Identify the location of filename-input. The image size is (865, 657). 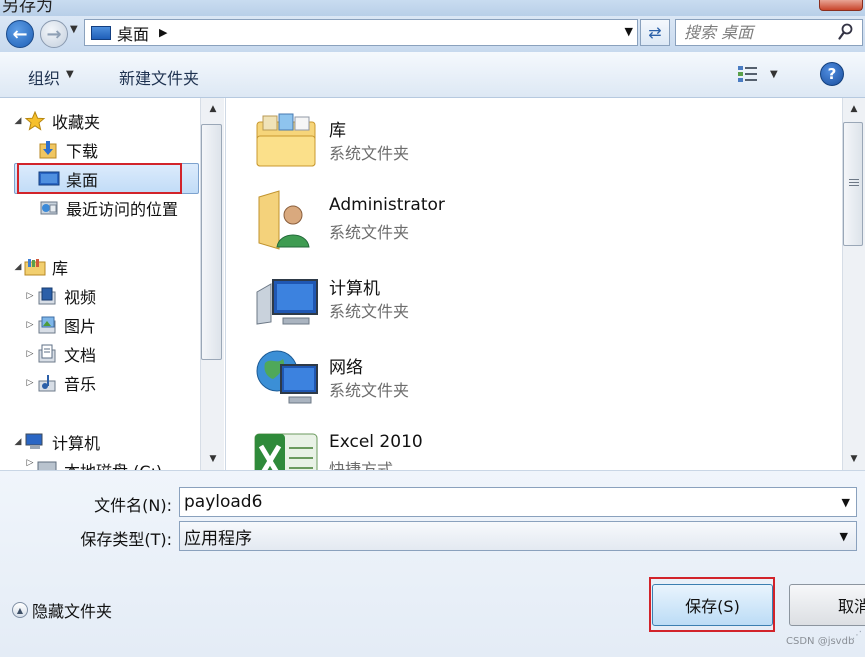
(504, 502).